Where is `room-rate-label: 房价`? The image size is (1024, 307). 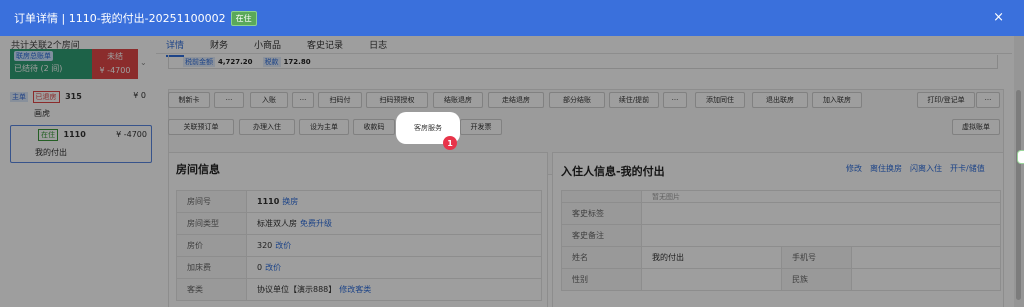
room-rate-label: 房价 is located at coordinates (211, 245).